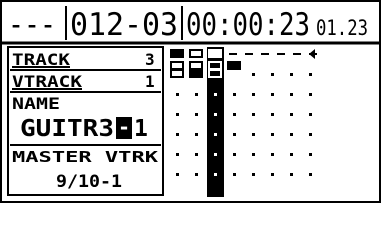  I want to click on name-cursor-char: -, so click(124, 127).